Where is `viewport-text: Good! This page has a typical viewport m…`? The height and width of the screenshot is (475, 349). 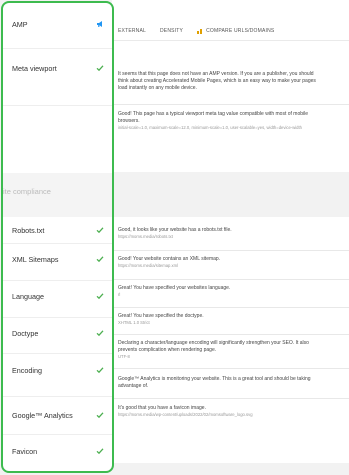 viewport-text: Good! This page has a typical viewport m… is located at coordinates (213, 117).